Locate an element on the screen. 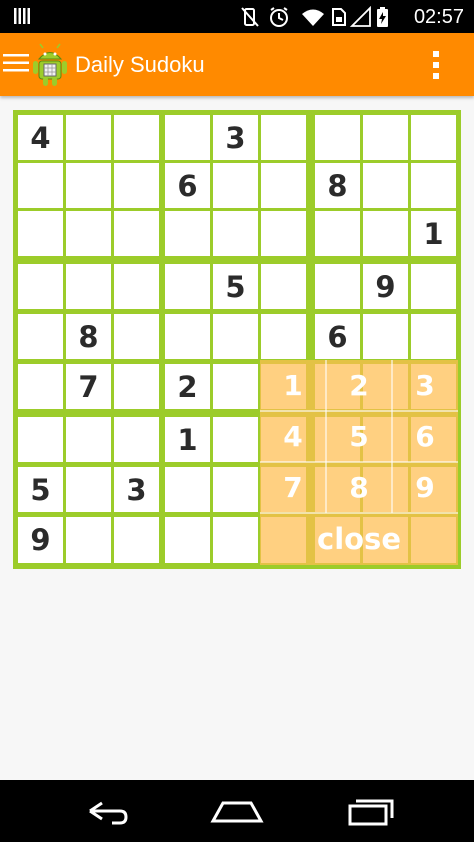  sudoku-cell: 7 is located at coordinates (88, 386).